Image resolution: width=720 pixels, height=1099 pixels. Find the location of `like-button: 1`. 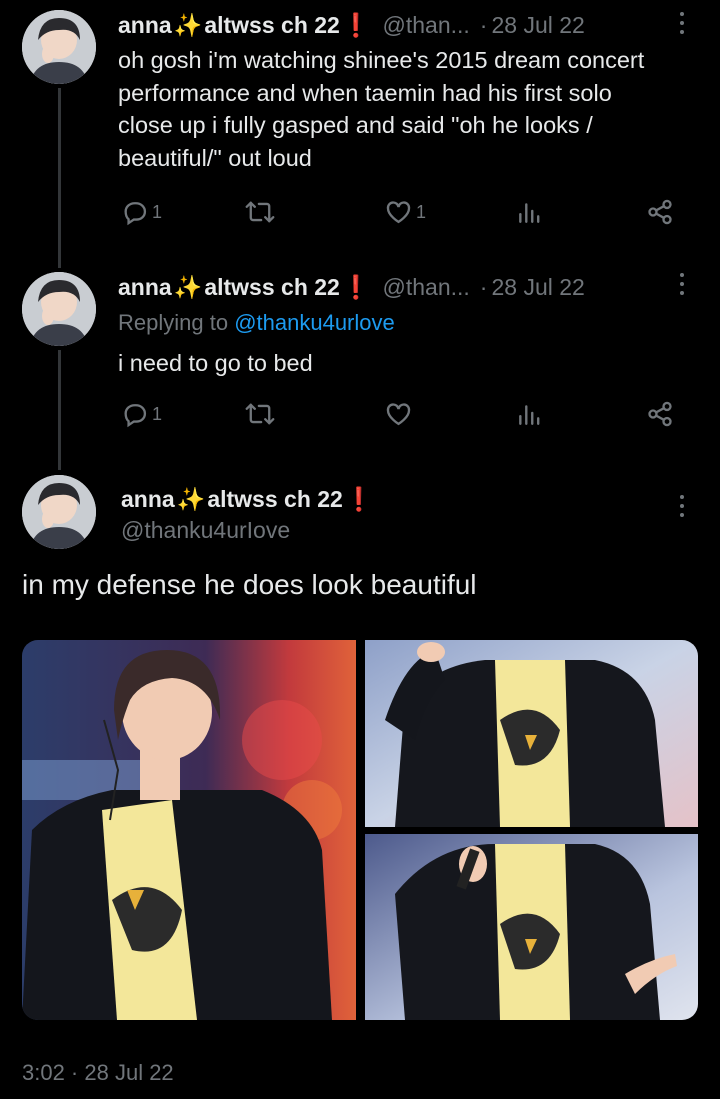

like-button: 1 is located at coordinates (405, 212).